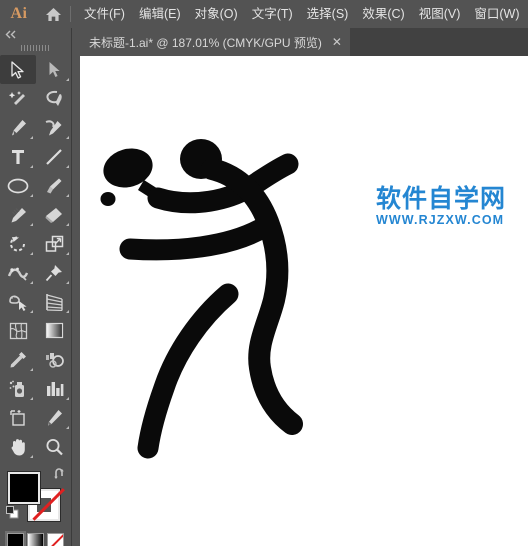 This screenshot has height=546, width=528. I want to click on document-tab: 未标题-1.ai* @ 187.01% (CMYK/GPU 预览) ✕, so click(215, 42).